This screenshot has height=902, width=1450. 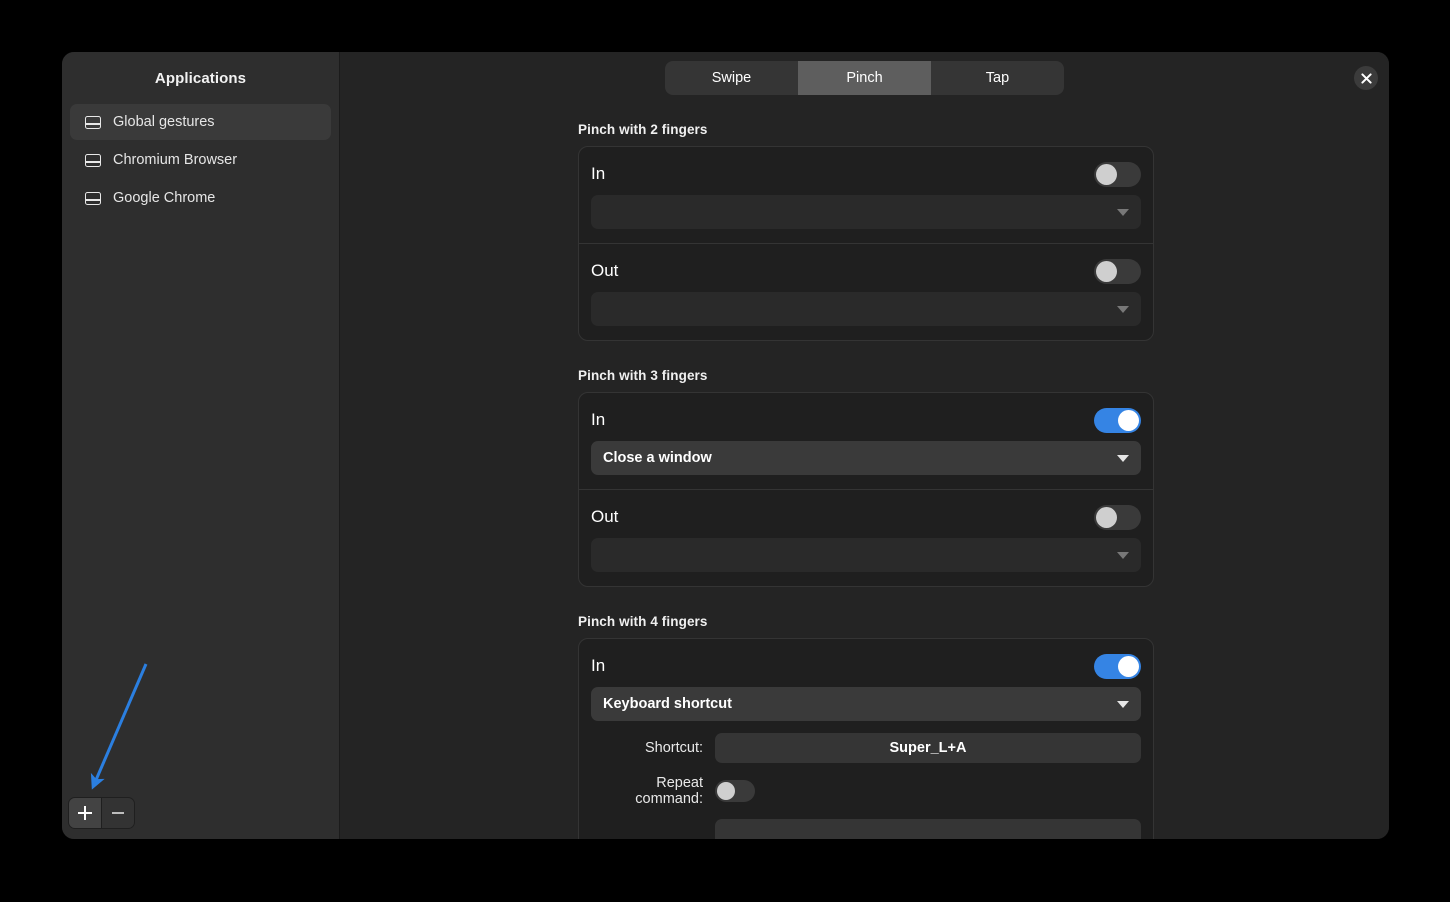 I want to click on sidebar-footer, so click(x=200, y=818).